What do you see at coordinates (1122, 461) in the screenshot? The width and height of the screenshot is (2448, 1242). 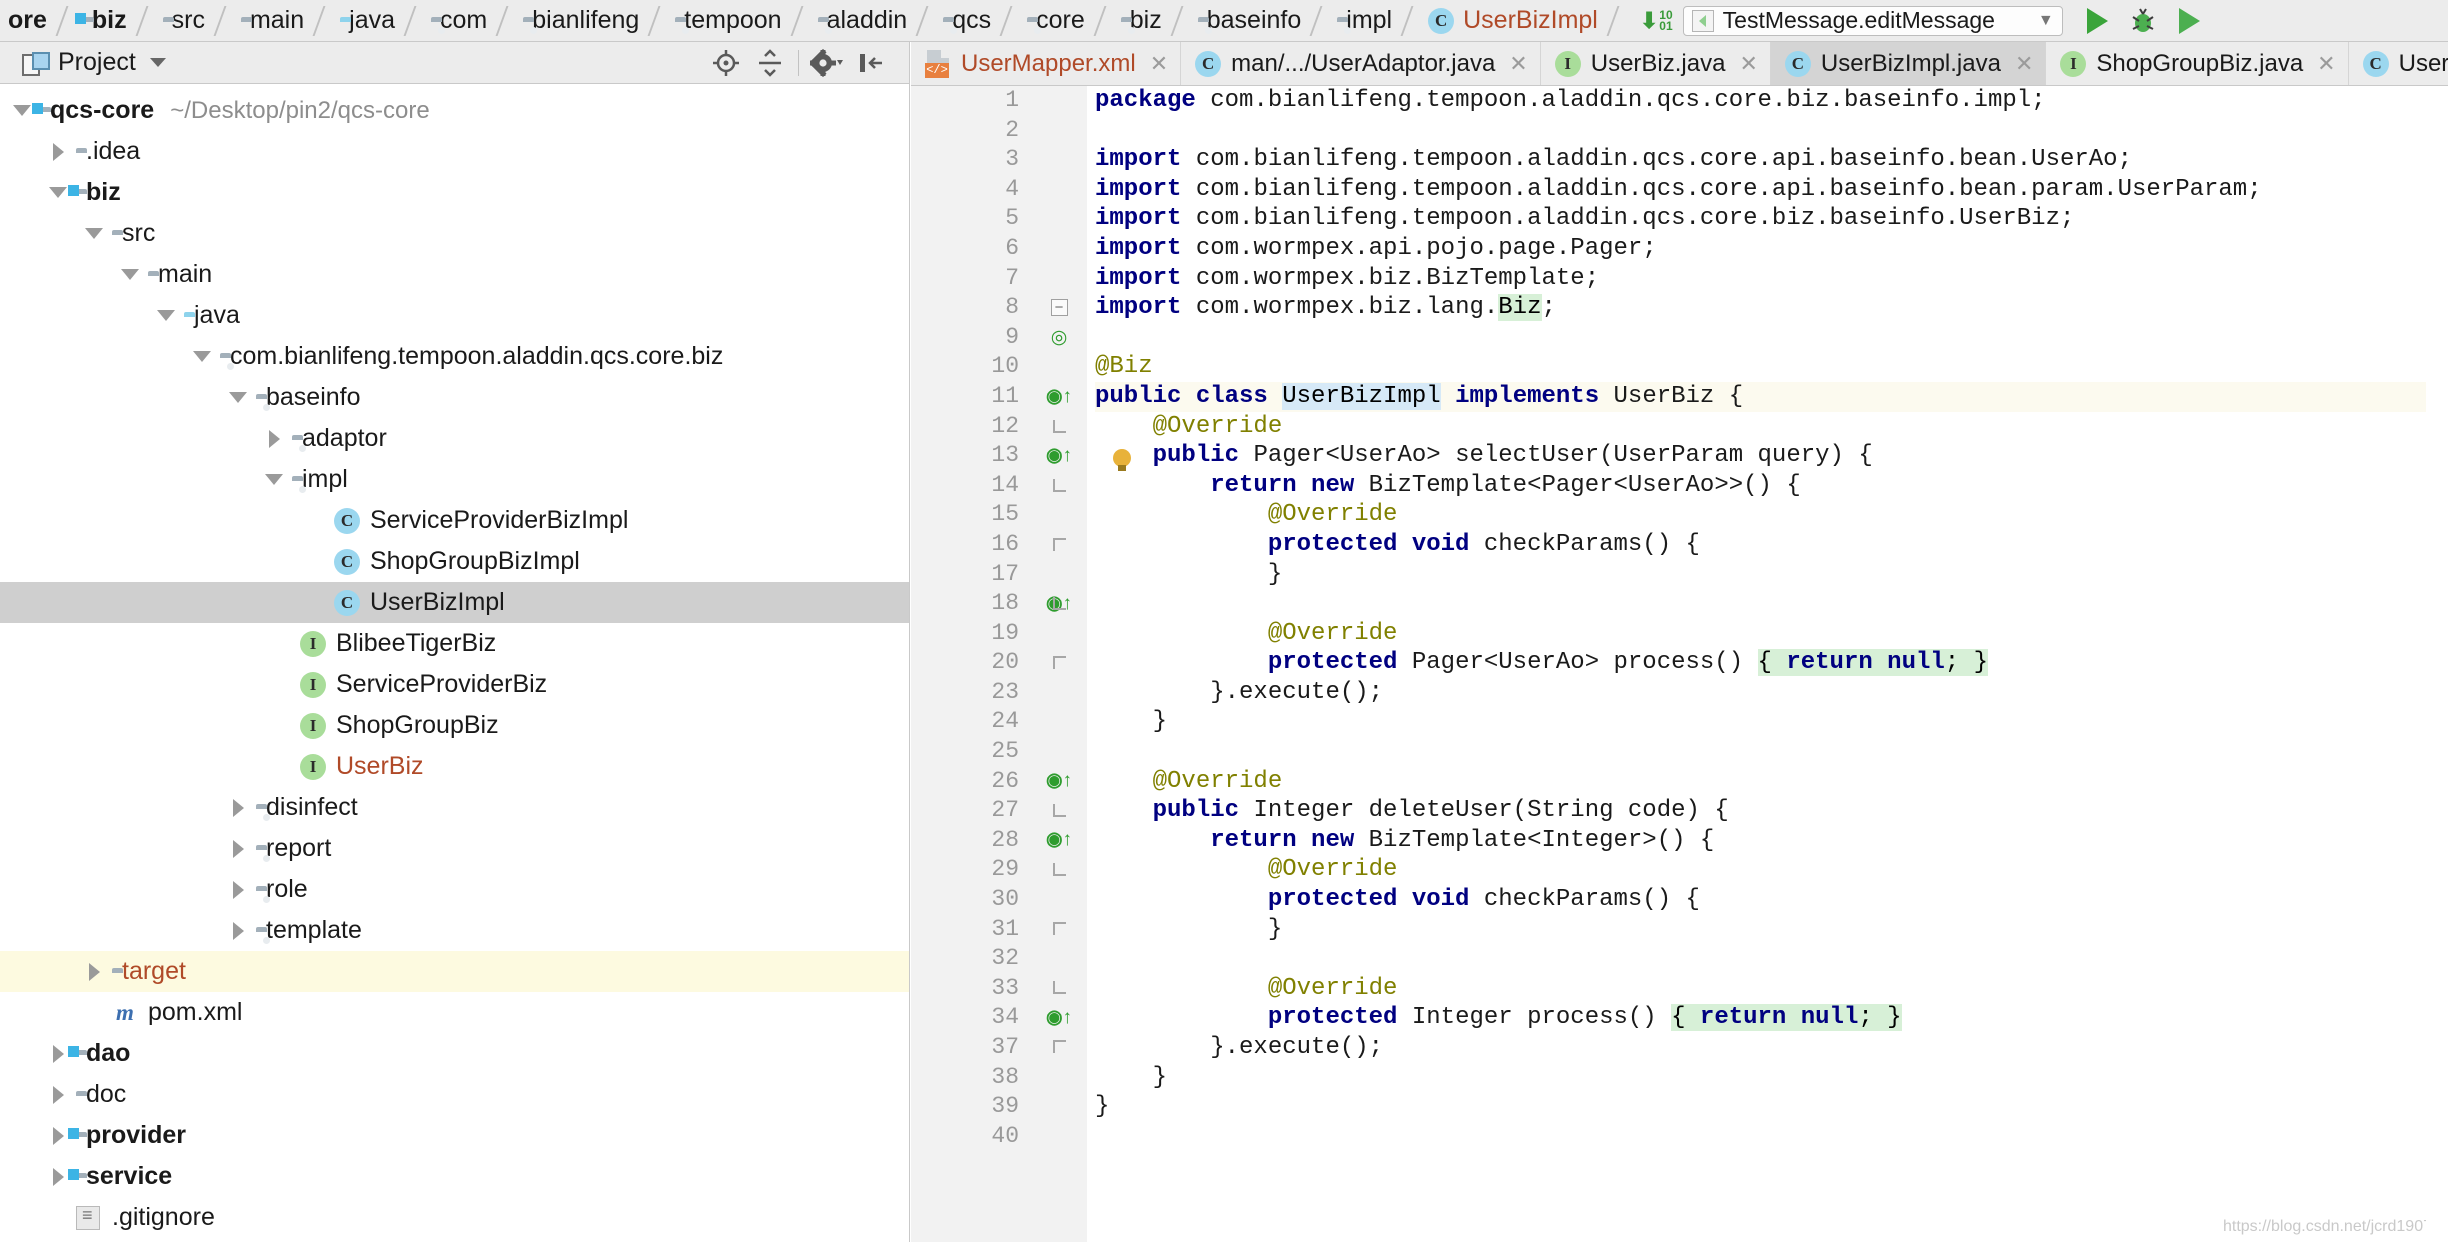 I see `intention-bulb-icon` at bounding box center [1122, 461].